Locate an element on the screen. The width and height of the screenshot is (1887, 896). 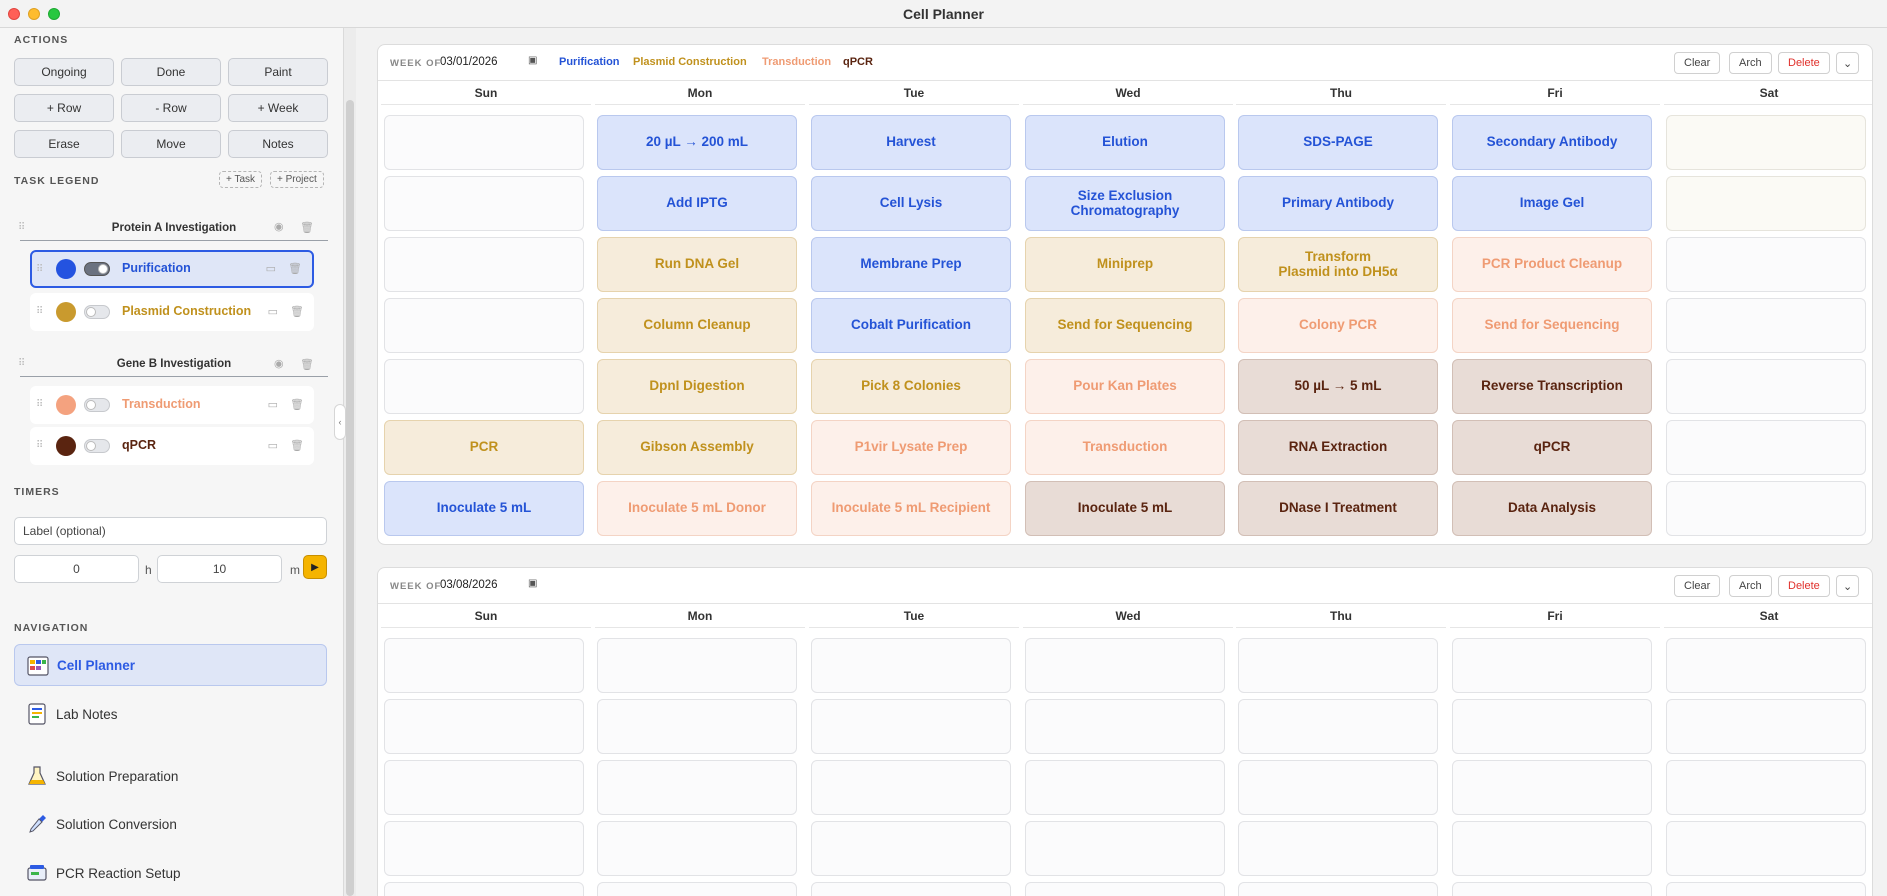
task-cell: Colony PCR is located at coordinates (1338, 325).